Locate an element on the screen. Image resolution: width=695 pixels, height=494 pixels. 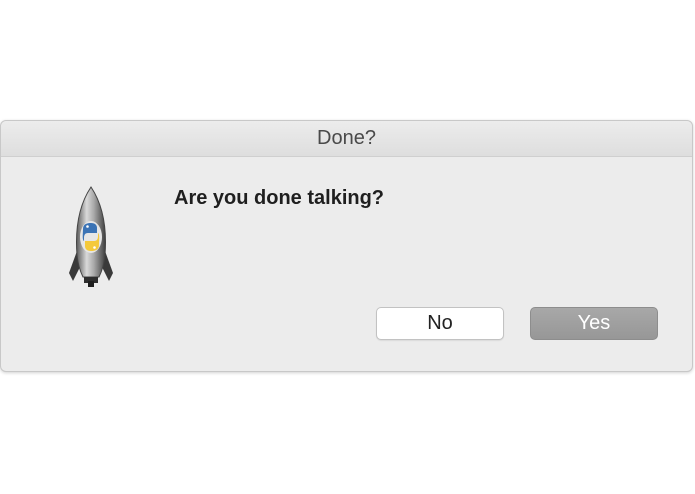
no-button: No is located at coordinates (440, 323).